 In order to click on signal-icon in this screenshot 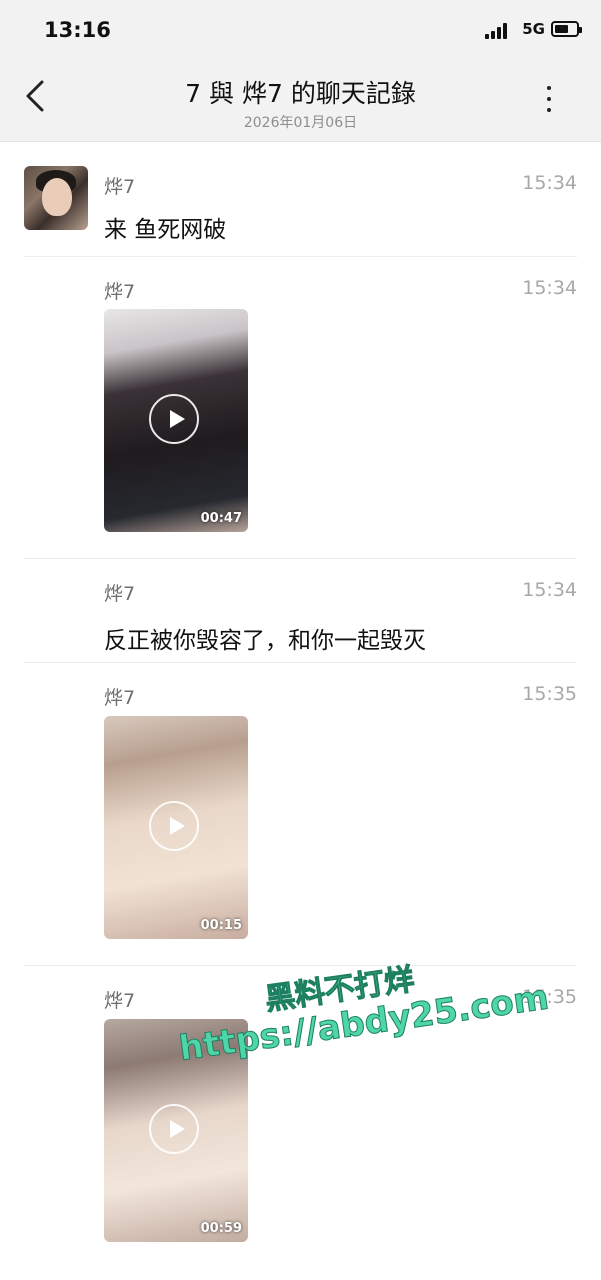, I will do `click(497, 31)`.